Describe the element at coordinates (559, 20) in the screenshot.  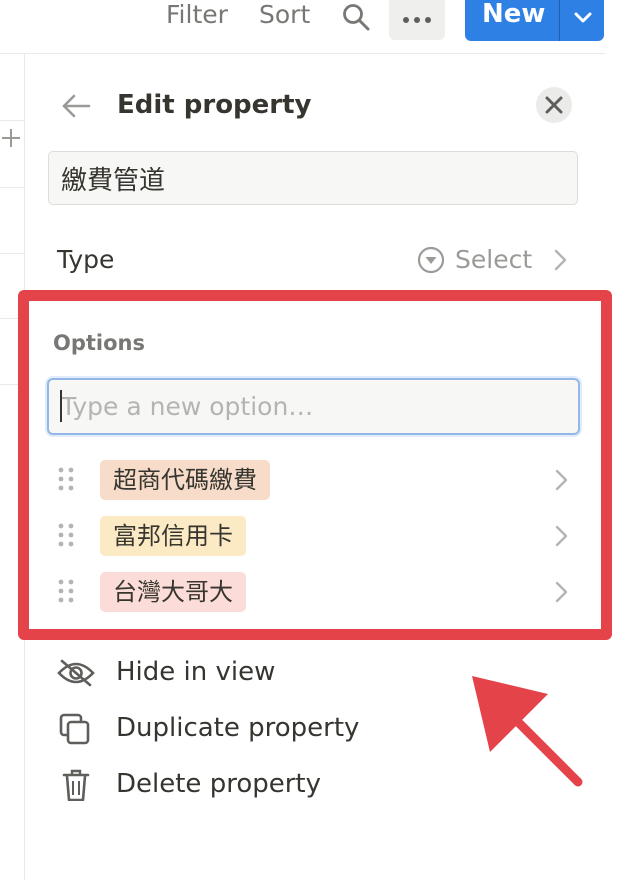
I see `new-button-divider` at that location.